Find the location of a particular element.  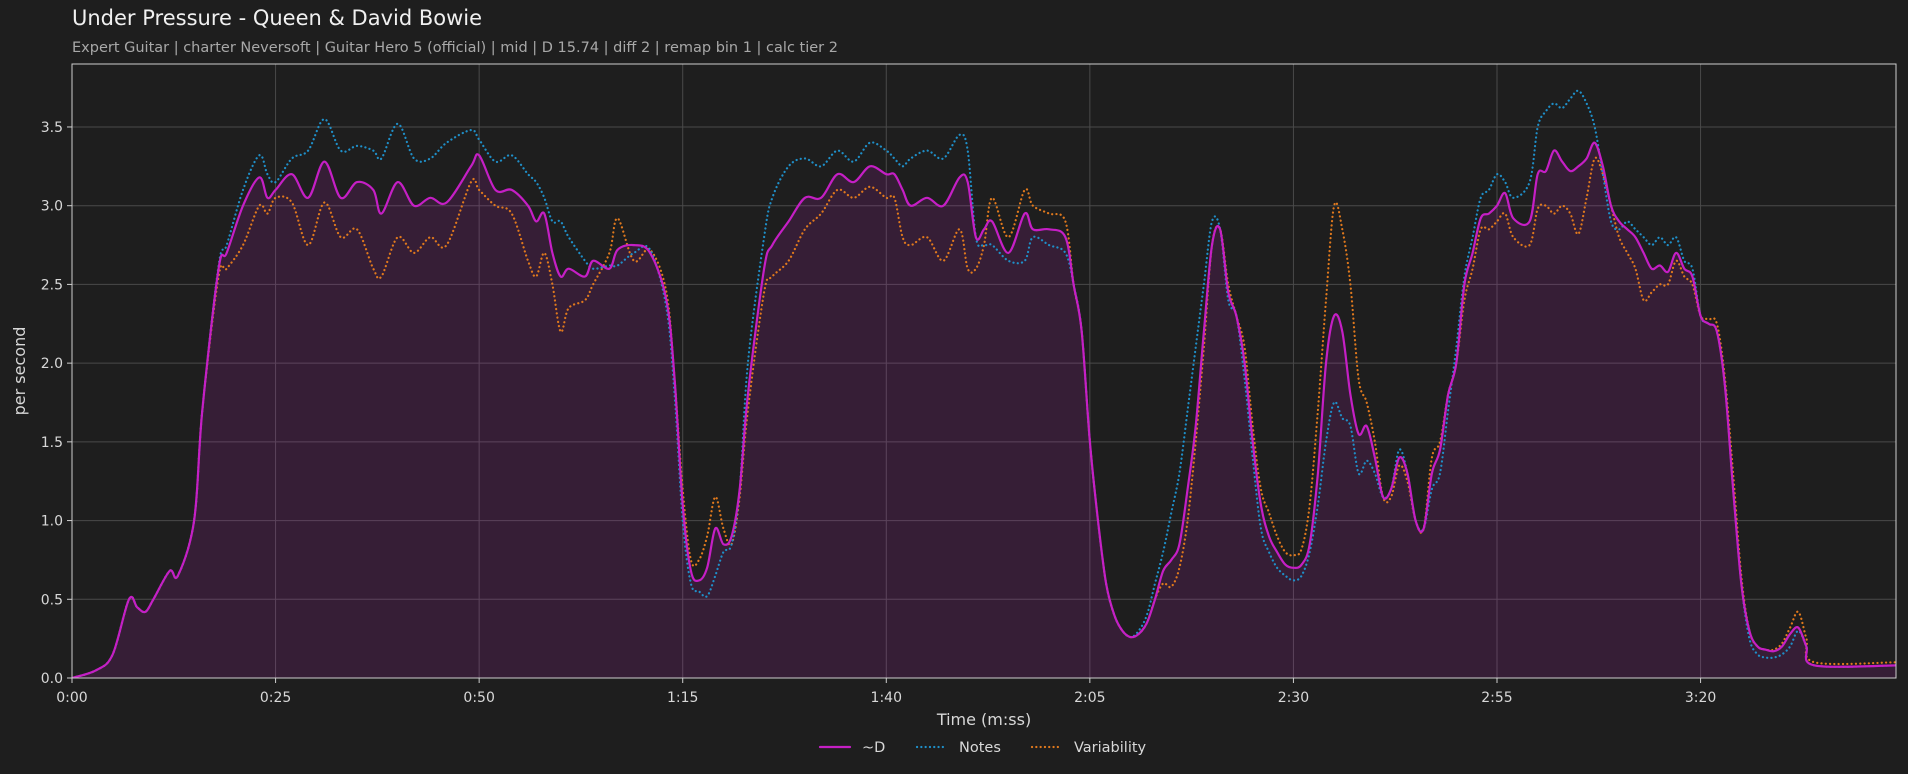

y-tick-label: 2.0 is located at coordinates (52, 364).